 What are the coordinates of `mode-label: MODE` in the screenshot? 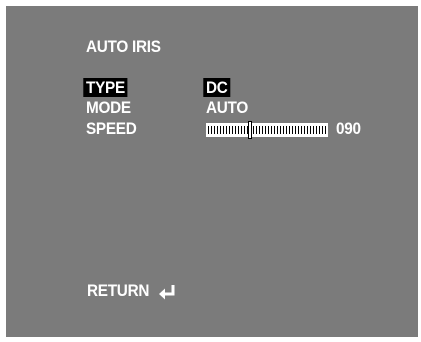 It's located at (108, 107).